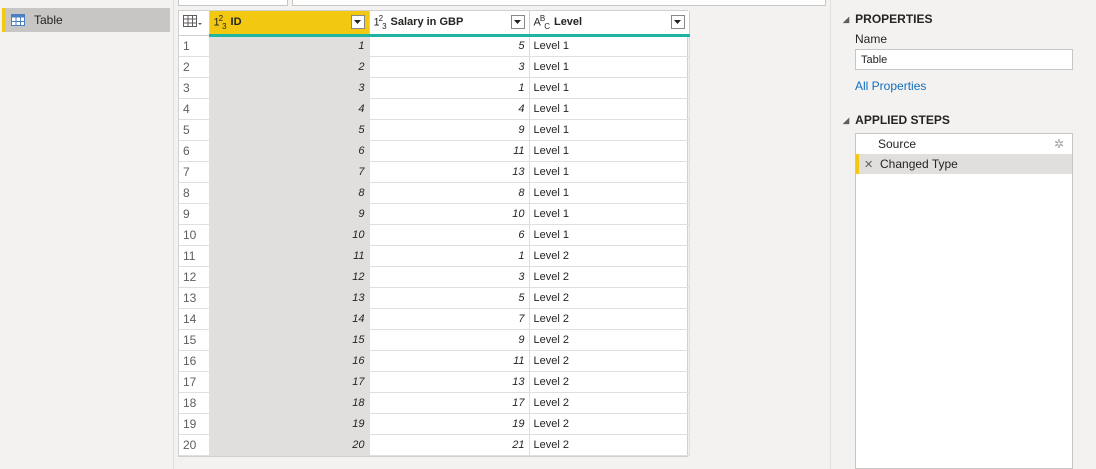  Describe the element at coordinates (194, 88) in the screenshot. I see `row-number: 3` at that location.